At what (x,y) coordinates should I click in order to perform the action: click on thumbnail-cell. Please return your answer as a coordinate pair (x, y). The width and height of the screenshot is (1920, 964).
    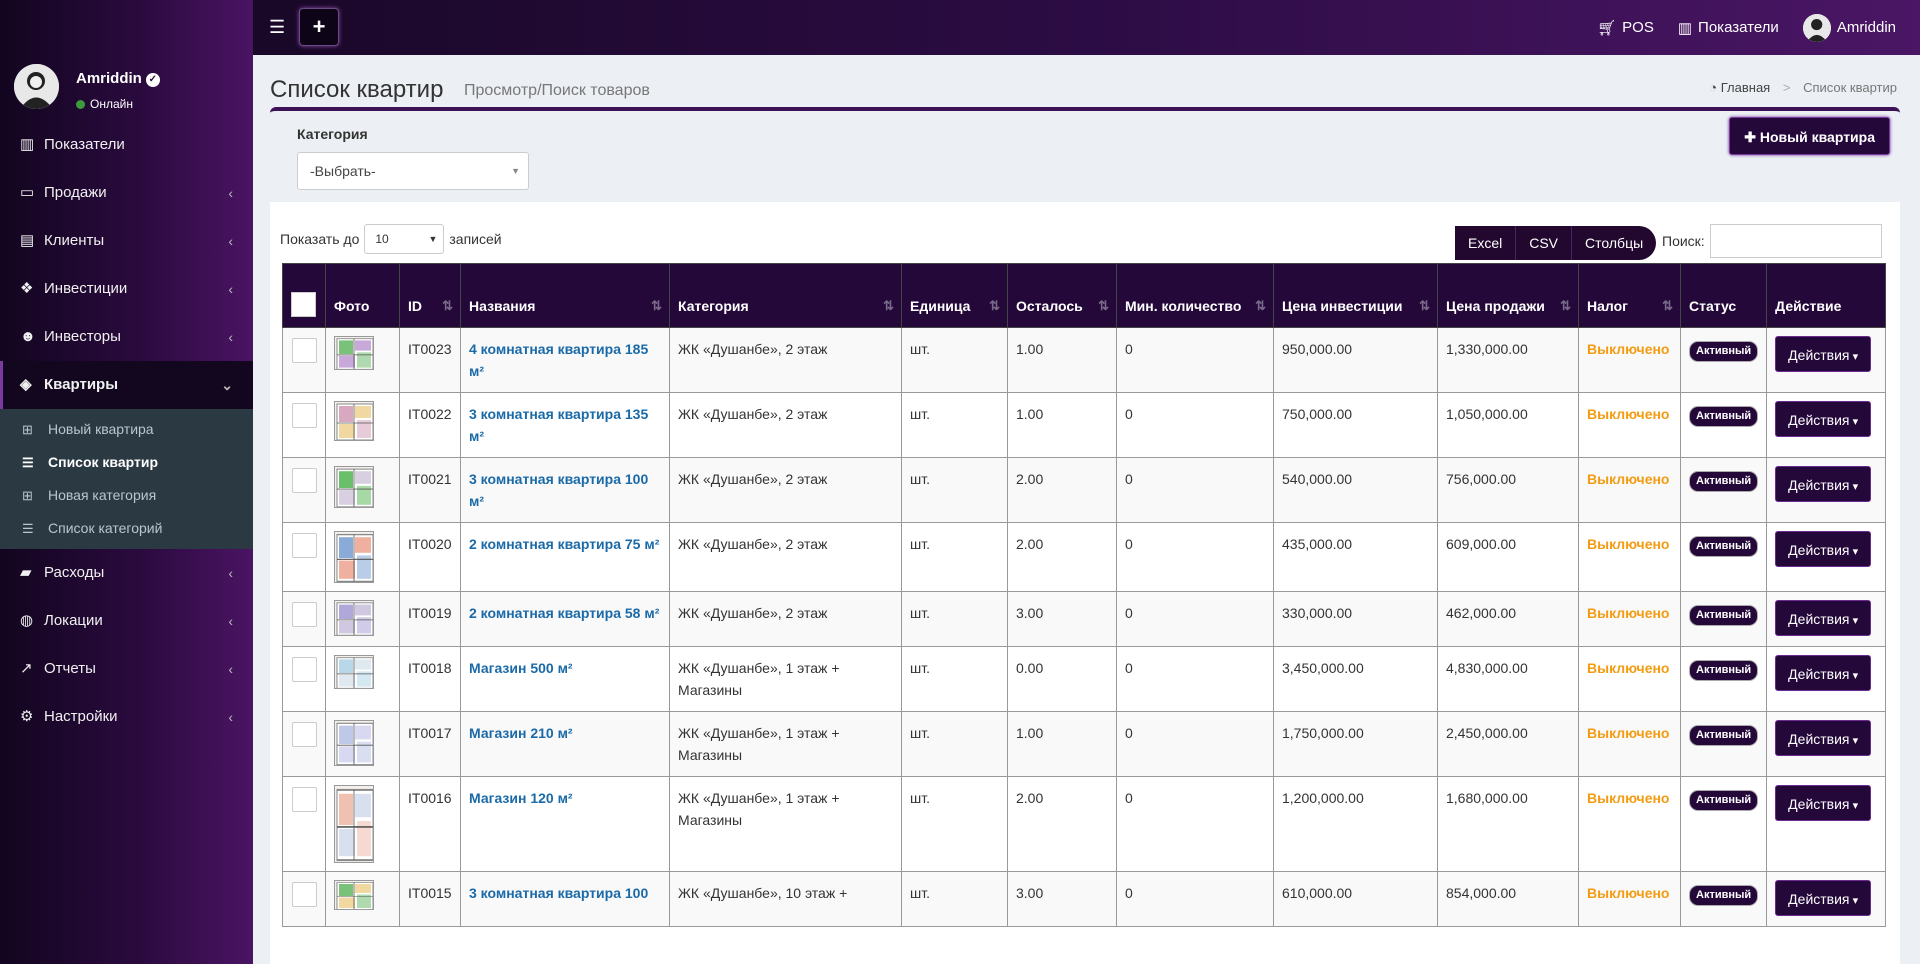
    Looking at the image, I should click on (362, 619).